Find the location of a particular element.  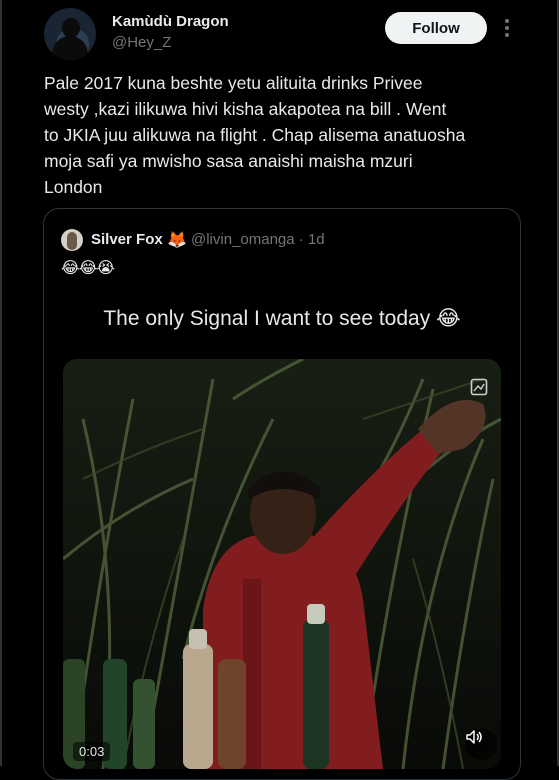

volume-icon is located at coordinates (474, 737).